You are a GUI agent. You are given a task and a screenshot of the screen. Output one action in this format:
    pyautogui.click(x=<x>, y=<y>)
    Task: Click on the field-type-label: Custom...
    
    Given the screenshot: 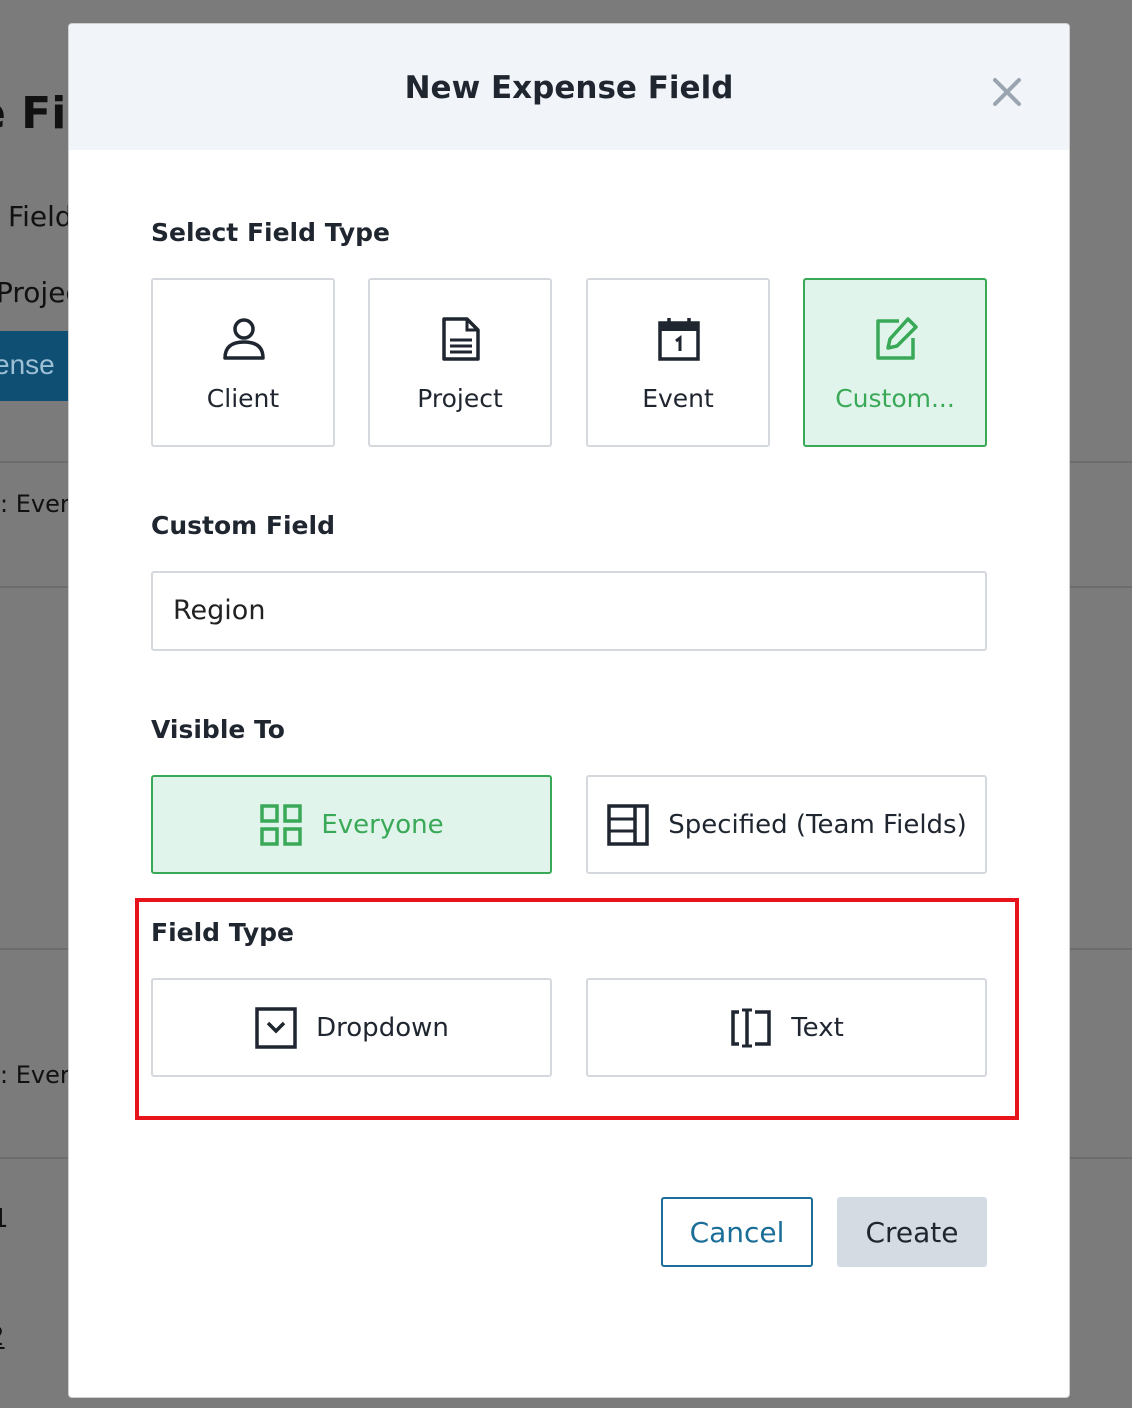 What is the action you would take?
    pyautogui.click(x=895, y=398)
    